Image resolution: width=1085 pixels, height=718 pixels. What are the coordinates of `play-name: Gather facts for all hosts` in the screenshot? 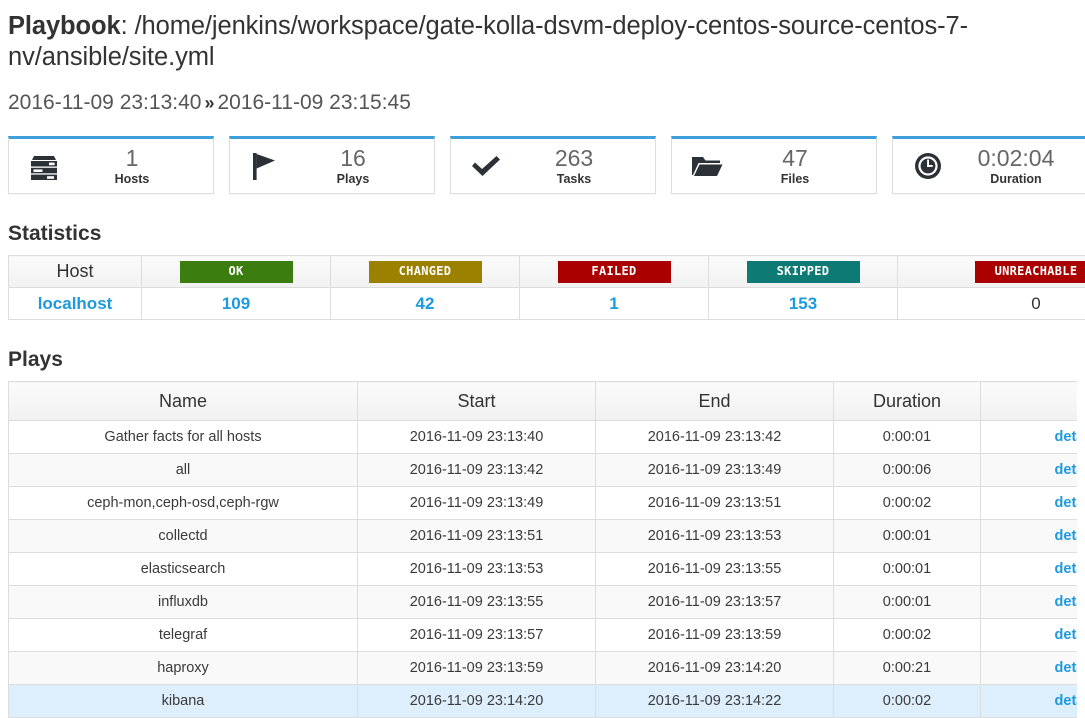 It's located at (183, 437).